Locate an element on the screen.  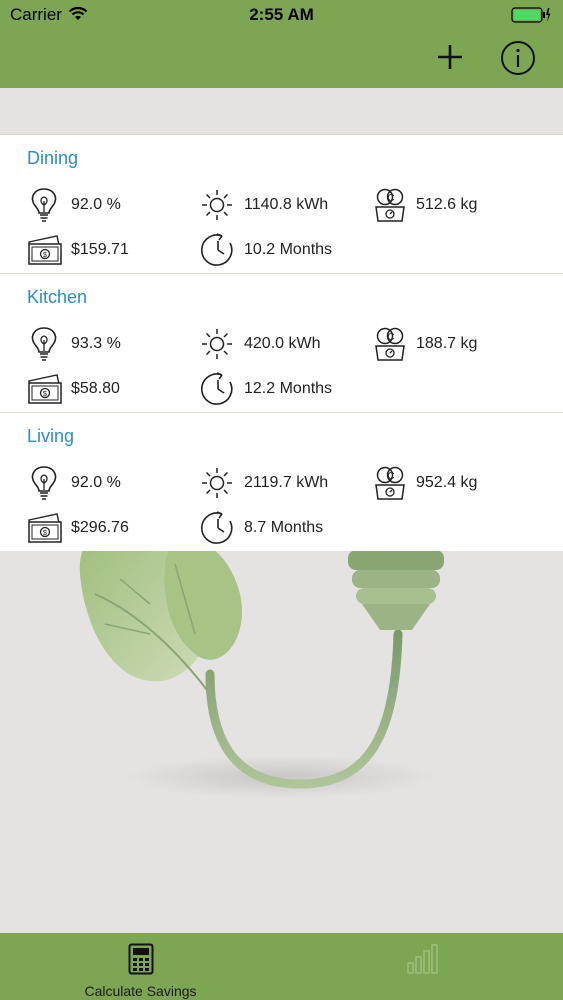
tab-calculate-savings: Calculate Savings is located at coordinates (140, 966).